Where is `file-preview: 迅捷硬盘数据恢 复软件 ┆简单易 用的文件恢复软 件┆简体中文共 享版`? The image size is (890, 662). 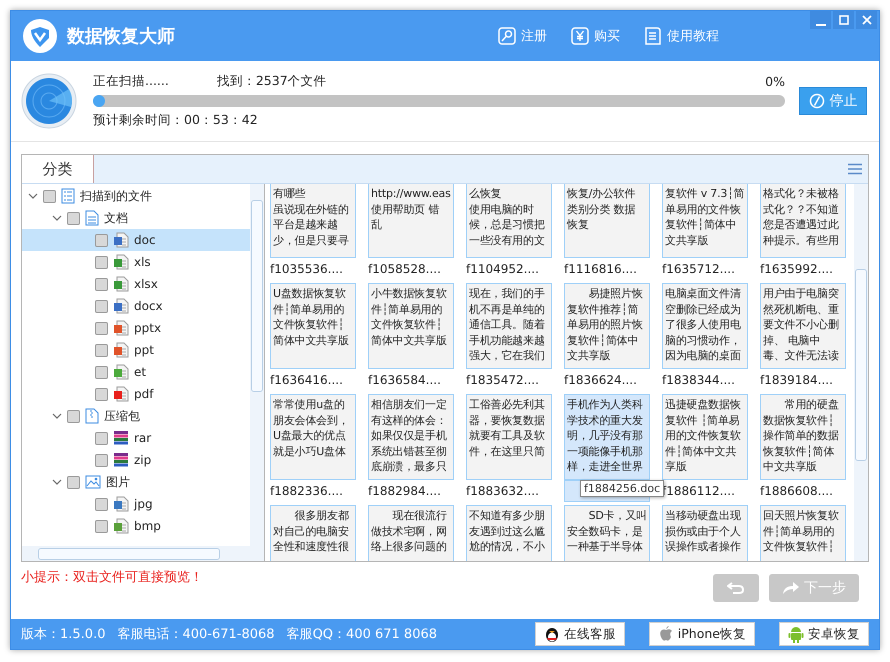
file-preview: 迅捷硬盘数据恢 复软件 ┆简单易 用的文件恢复软 件┆简体中文共 享版 is located at coordinates (705, 437).